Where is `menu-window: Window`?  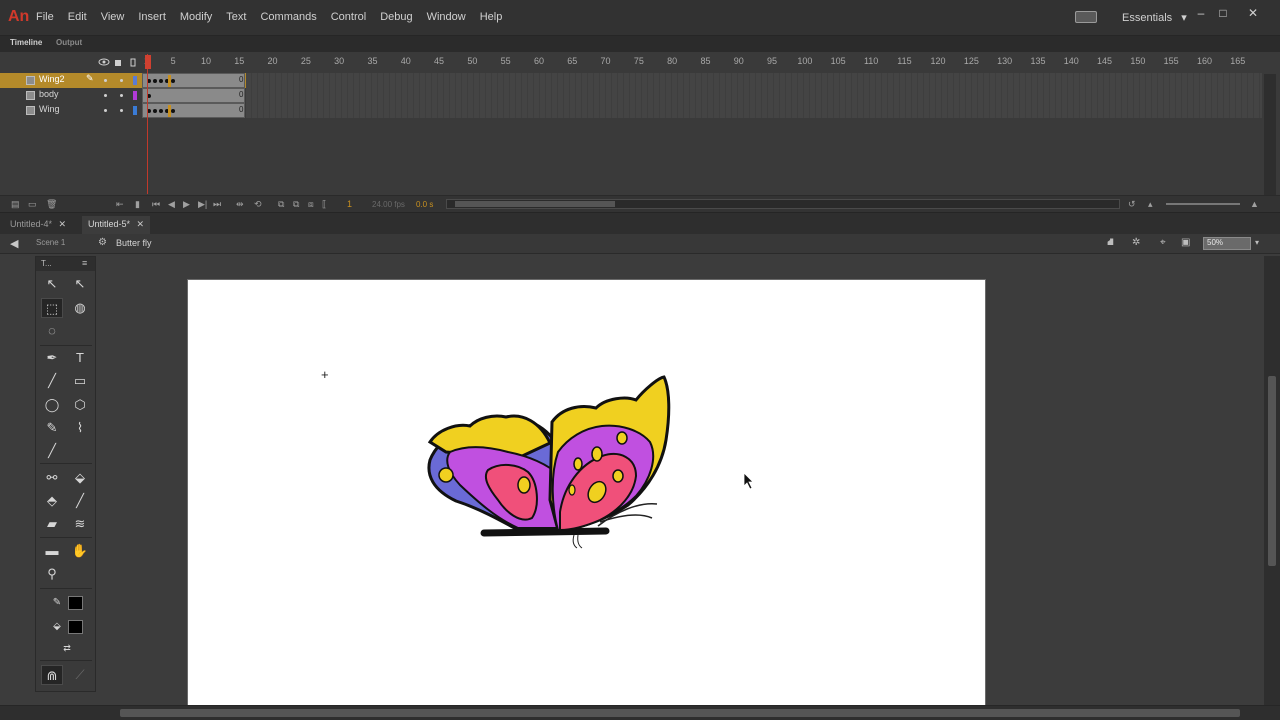
menu-window: Window is located at coordinates (446, 17).